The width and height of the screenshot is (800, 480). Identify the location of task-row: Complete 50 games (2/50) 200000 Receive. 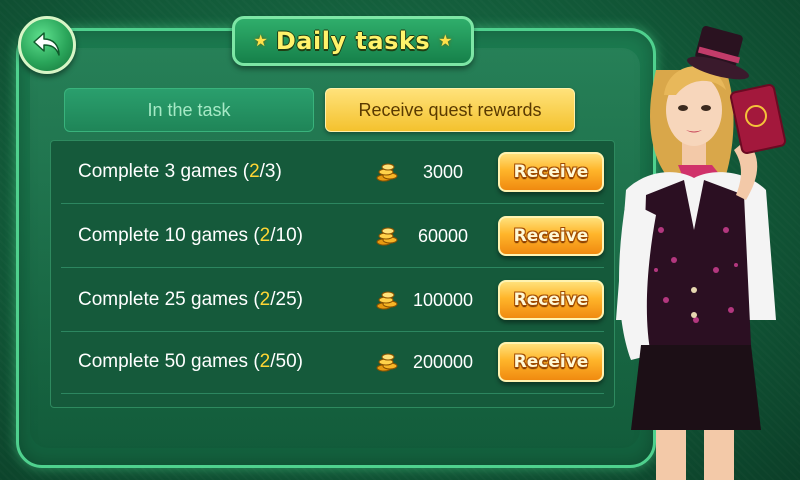
(333, 362).